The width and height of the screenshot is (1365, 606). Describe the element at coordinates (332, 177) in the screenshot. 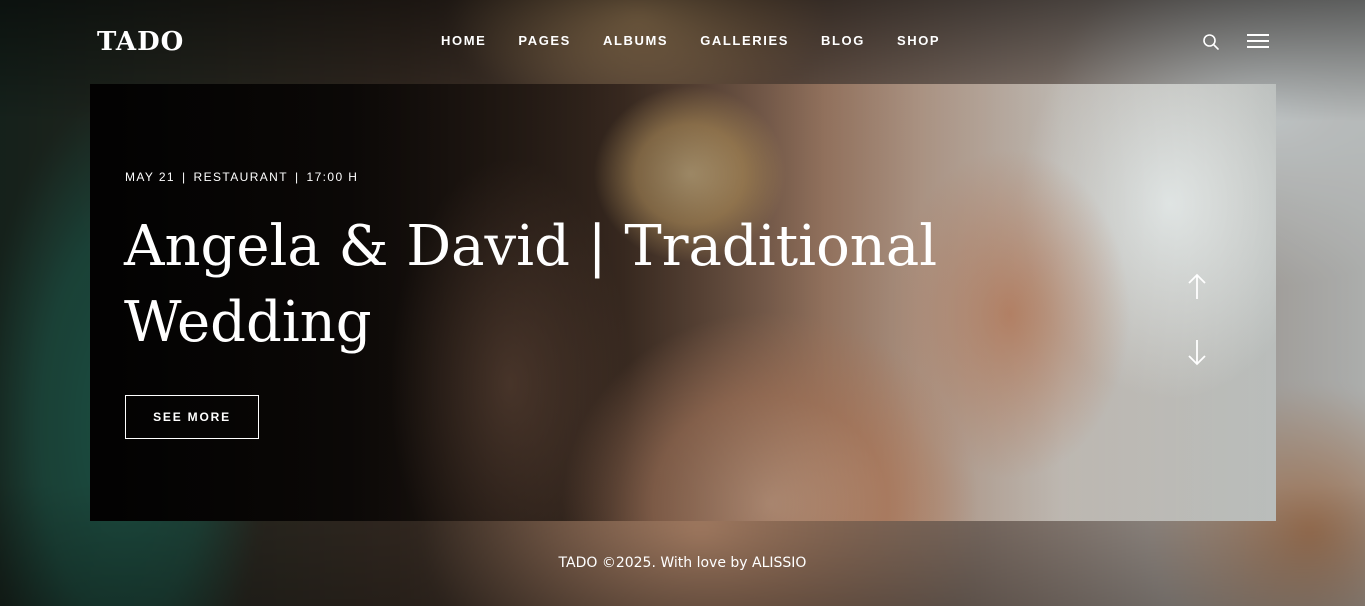

I see `event-time: 17:00 H` at that location.